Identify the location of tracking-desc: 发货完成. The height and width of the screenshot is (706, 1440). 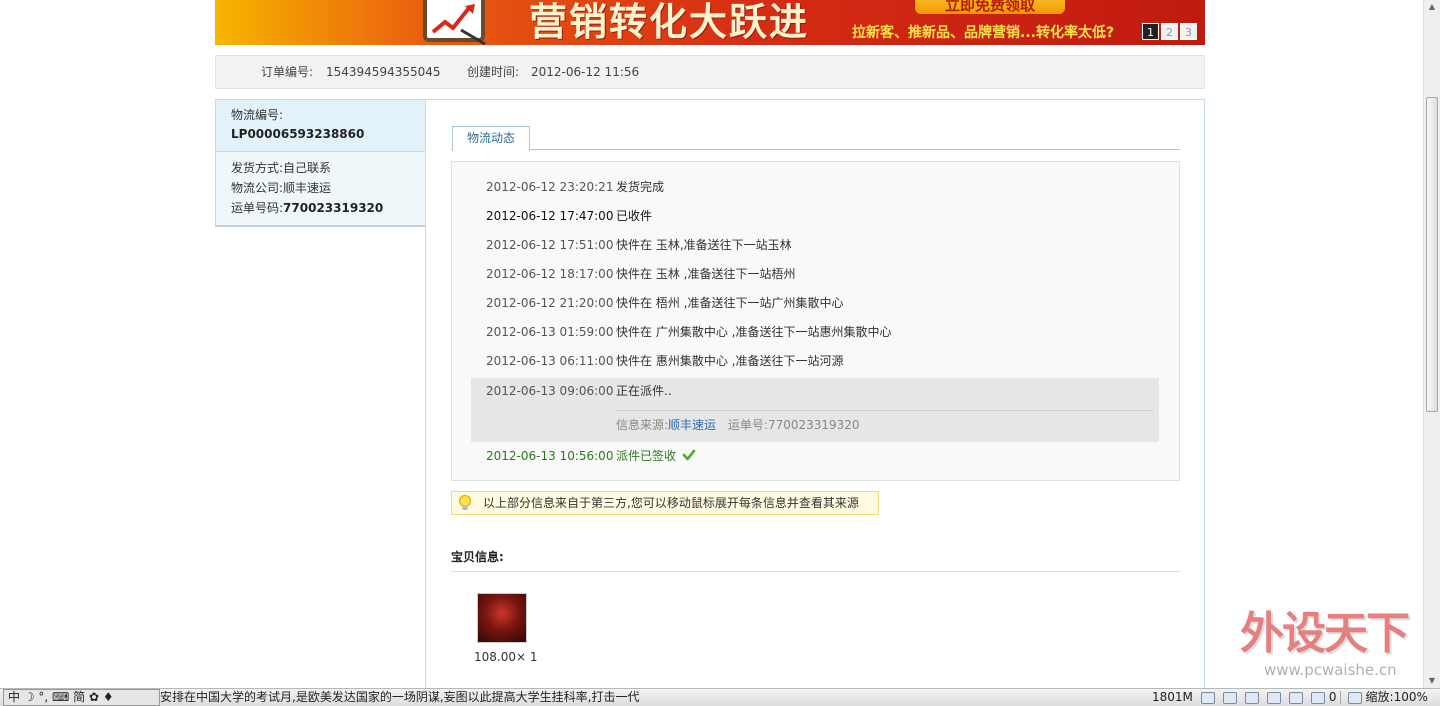
(640, 187).